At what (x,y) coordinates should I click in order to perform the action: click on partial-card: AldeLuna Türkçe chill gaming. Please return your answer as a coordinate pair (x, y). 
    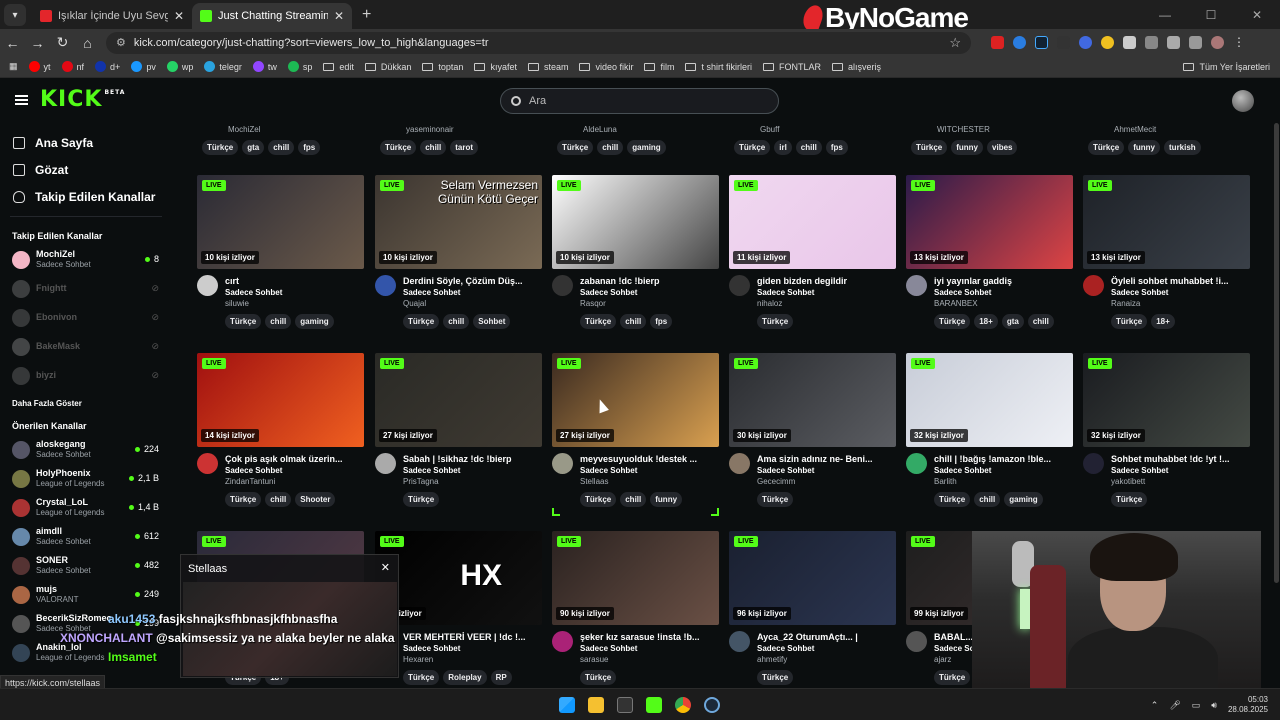
    Looking at the image, I should click on (609, 140).